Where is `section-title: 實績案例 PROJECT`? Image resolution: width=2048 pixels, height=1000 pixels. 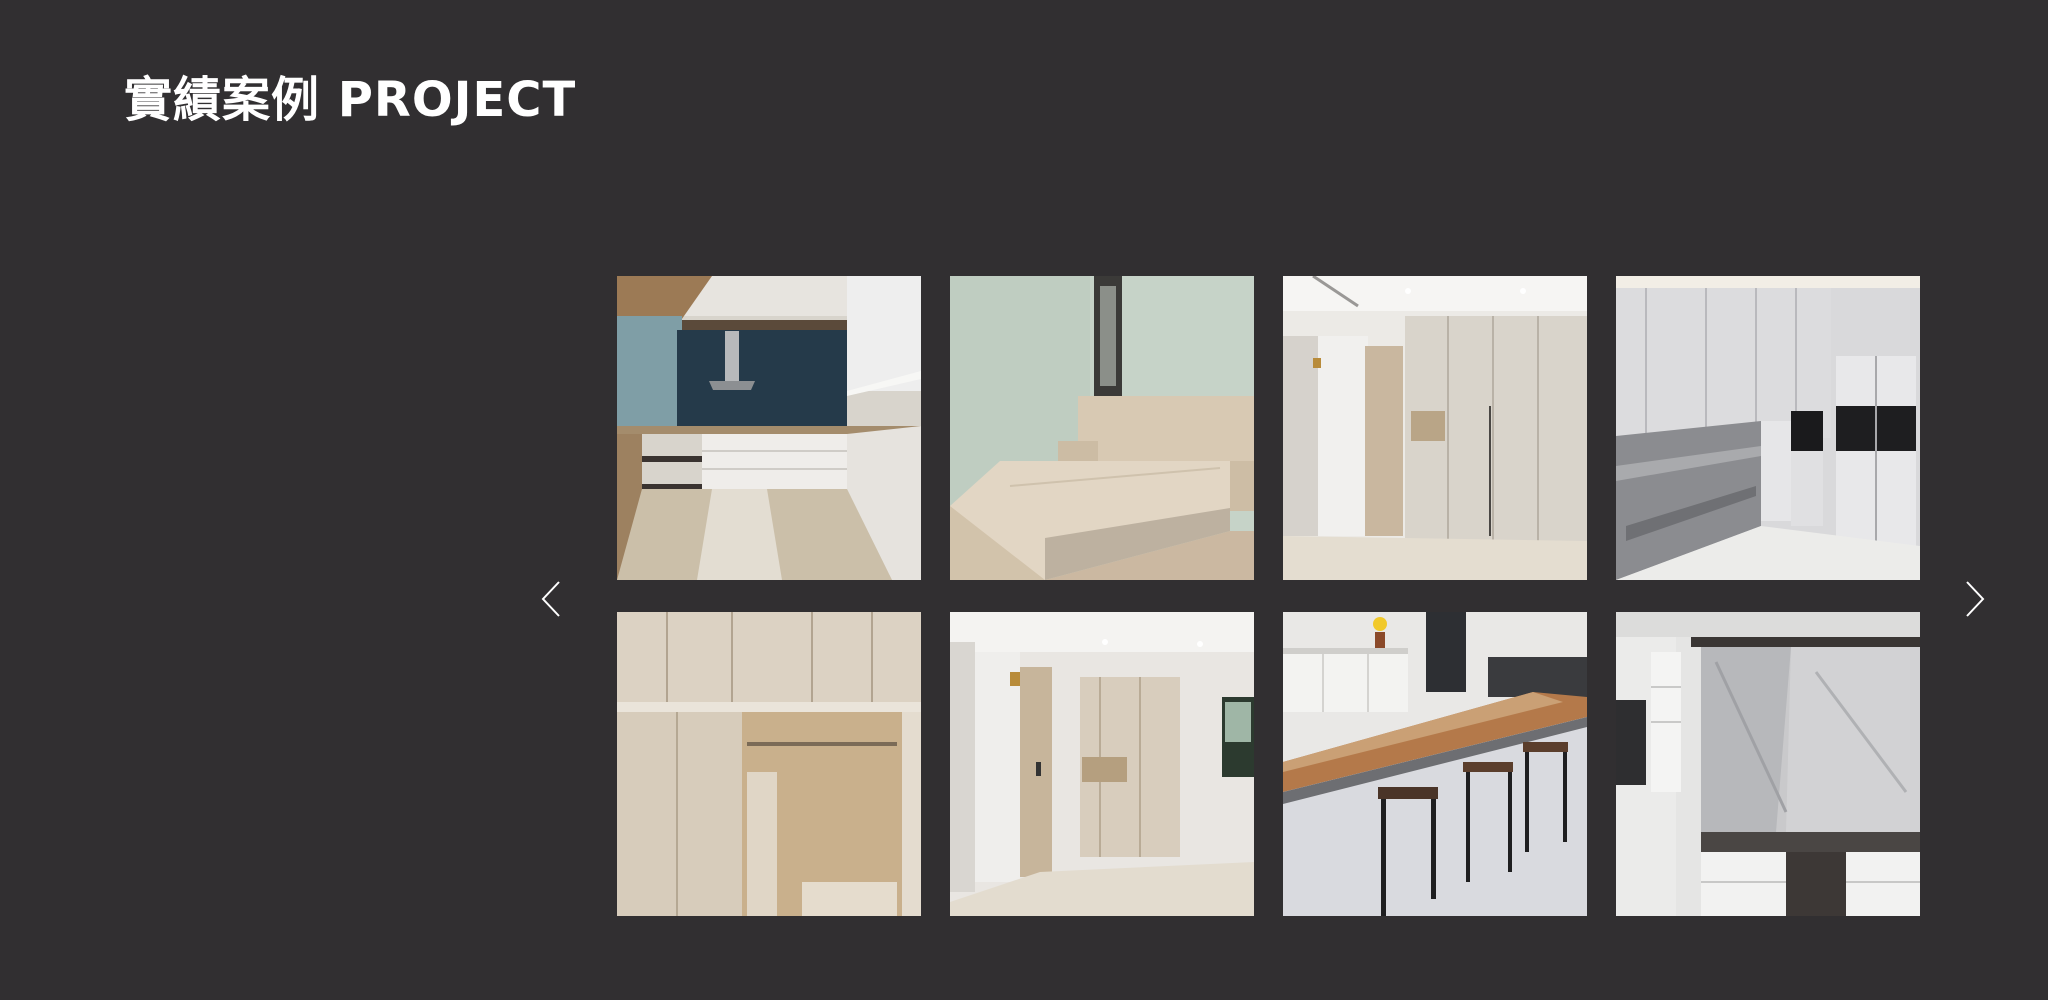 section-title: 實績案例 PROJECT is located at coordinates (350, 100).